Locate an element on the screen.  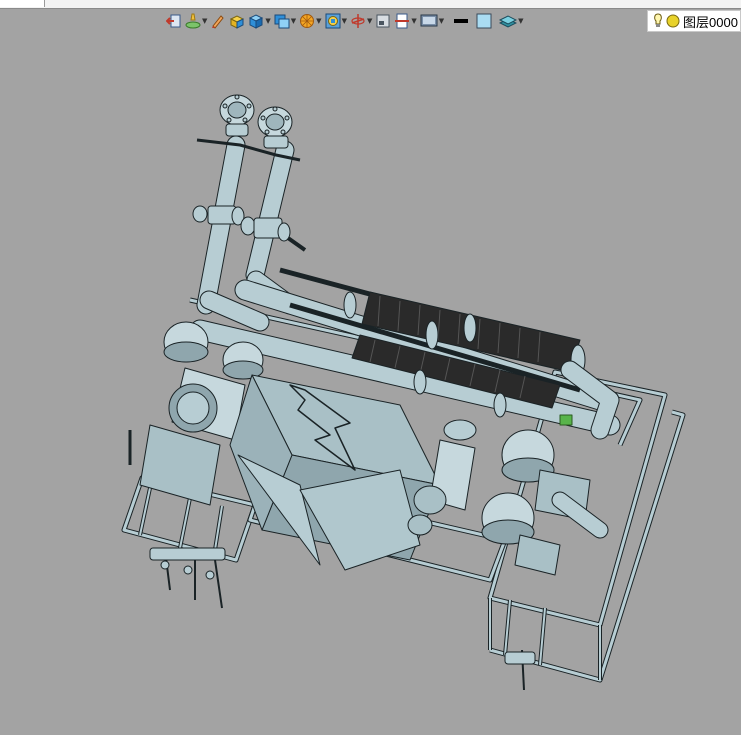
lighting-button: ▼ is located at coordinates (196, 21).